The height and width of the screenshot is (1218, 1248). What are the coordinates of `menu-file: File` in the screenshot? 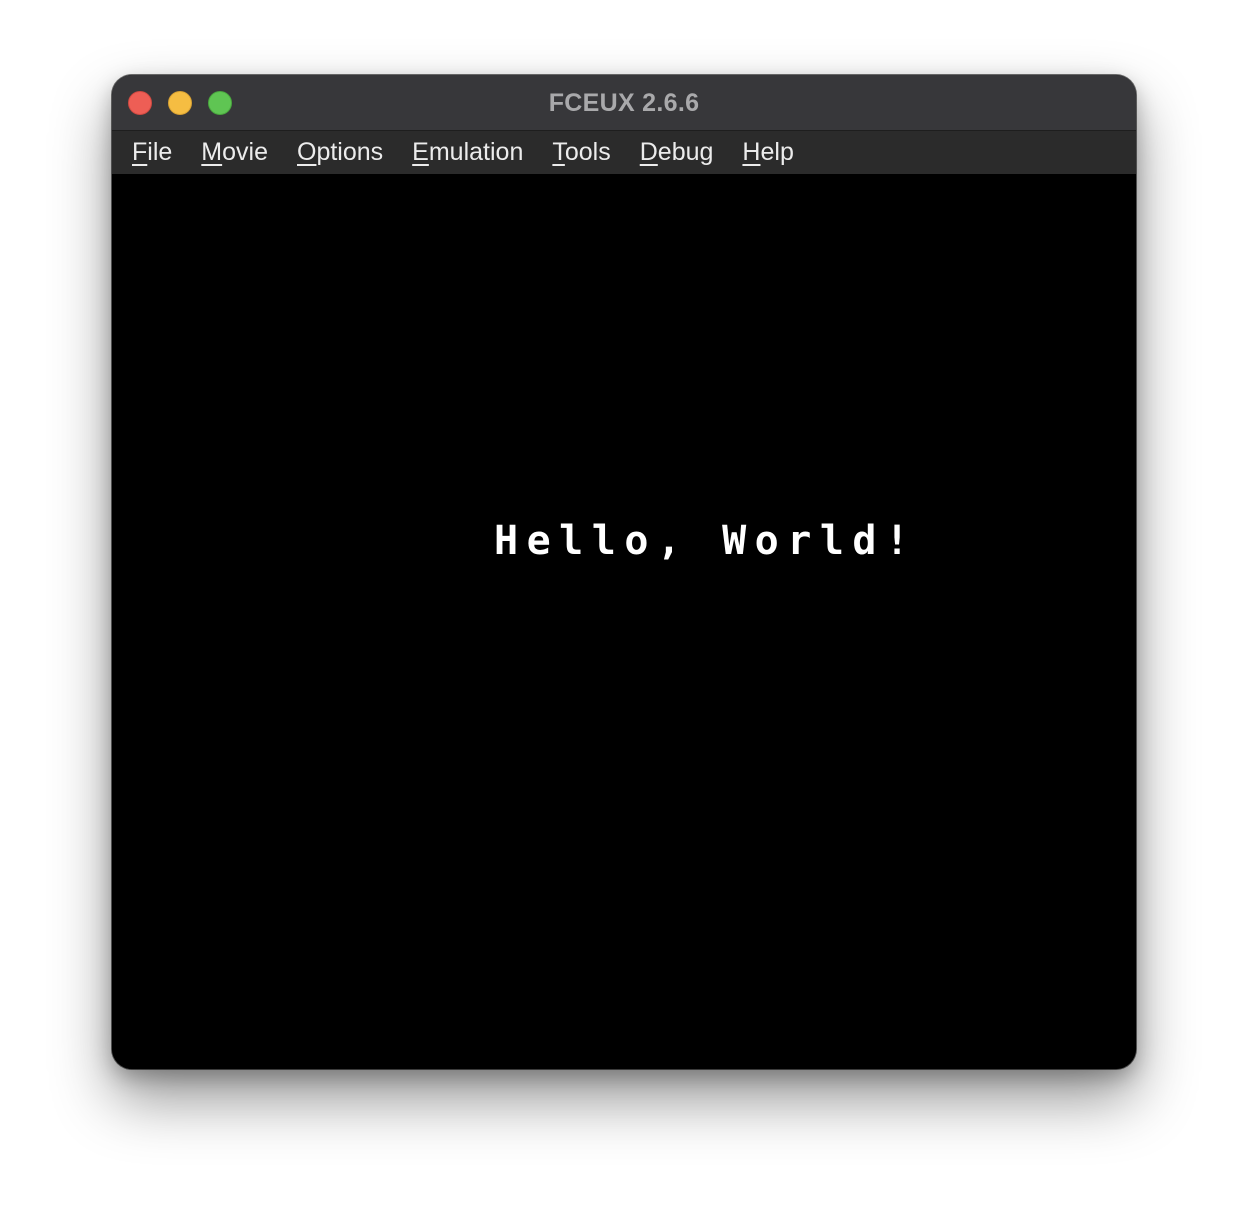 It's located at (152, 152).